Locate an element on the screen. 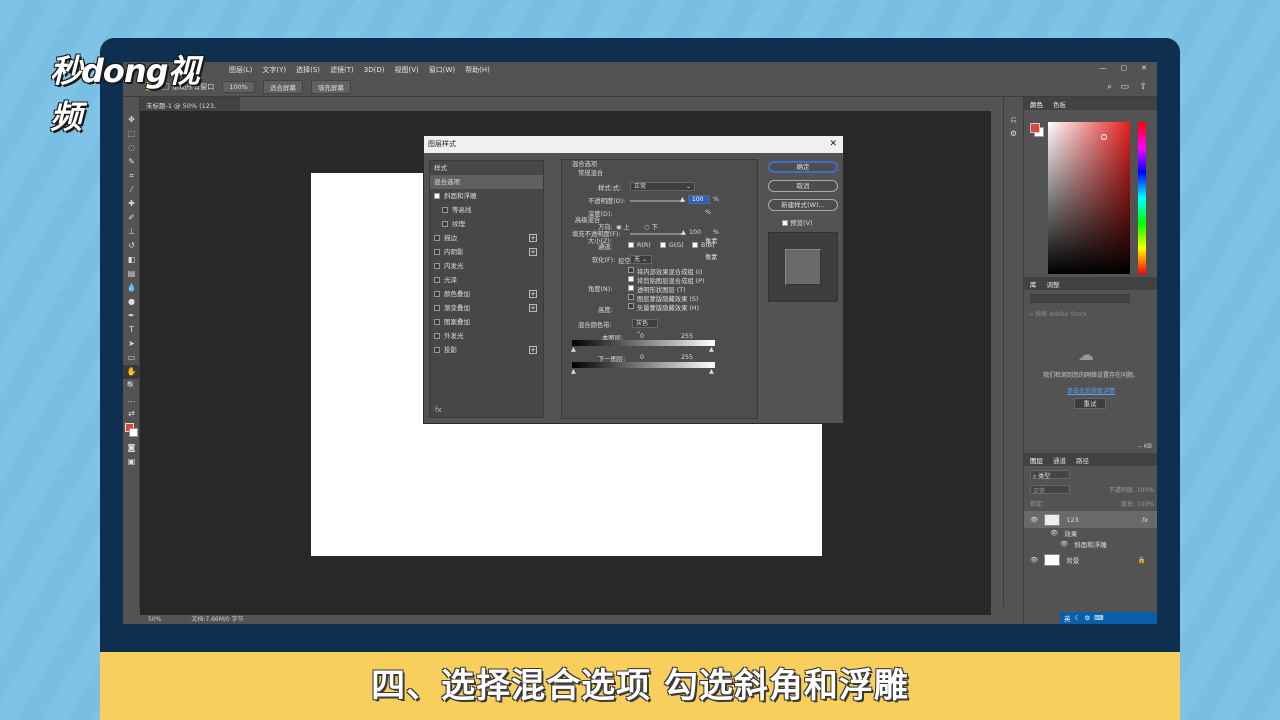  cancel-button: 取消 is located at coordinates (803, 186).